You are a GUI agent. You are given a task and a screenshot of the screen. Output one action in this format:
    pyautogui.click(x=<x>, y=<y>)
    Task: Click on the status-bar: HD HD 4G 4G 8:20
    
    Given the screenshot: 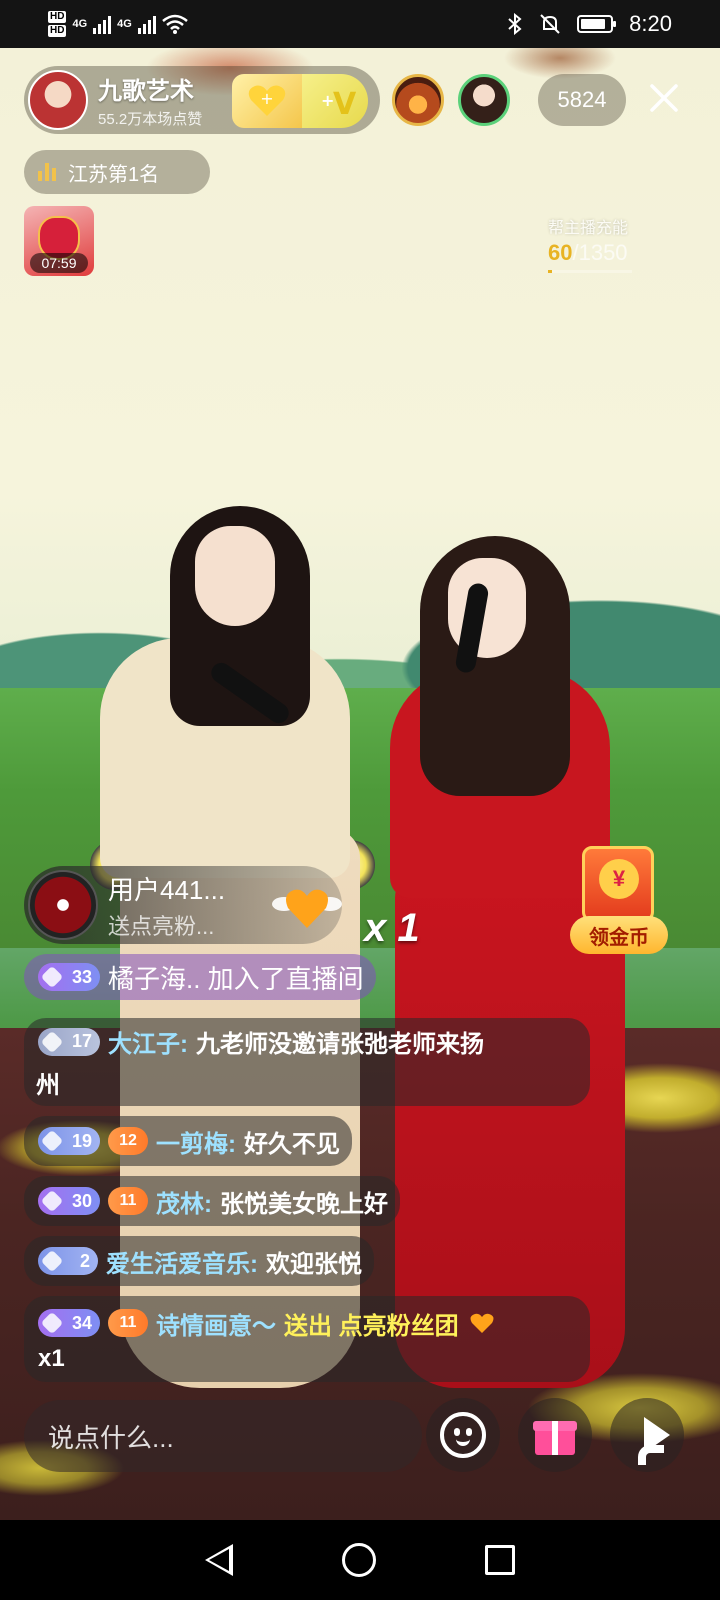 What is the action you would take?
    pyautogui.click(x=360, y=24)
    